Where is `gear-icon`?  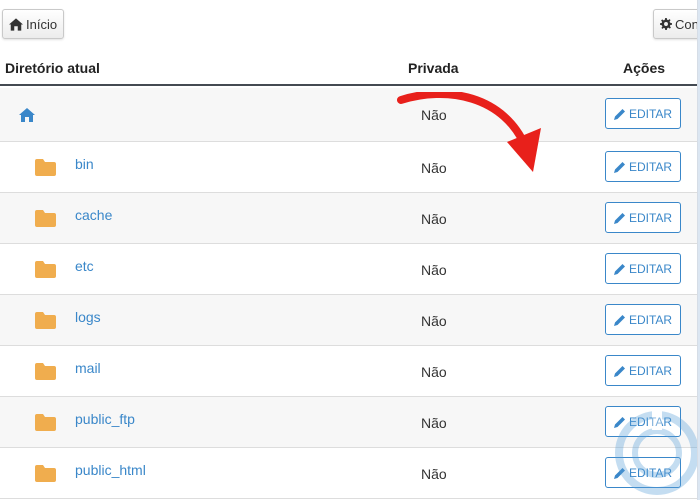 gear-icon is located at coordinates (666, 24).